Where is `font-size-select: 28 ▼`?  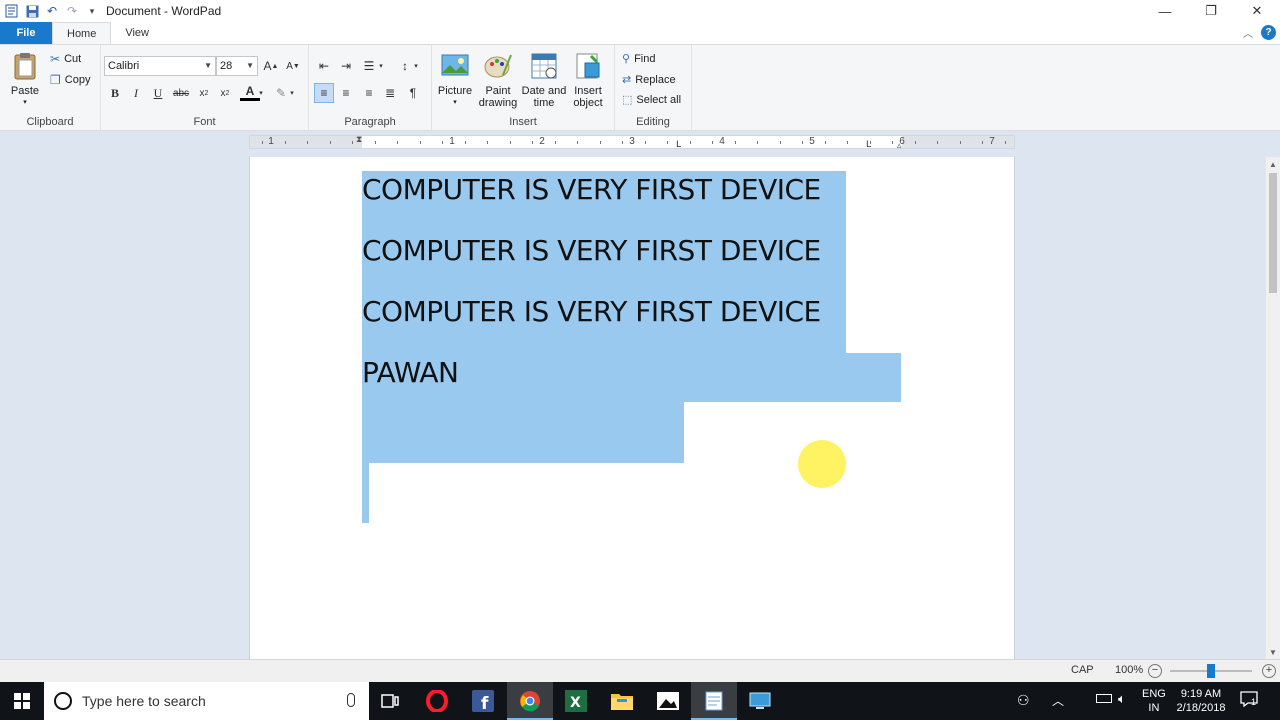
font-size-select: 28 ▼ is located at coordinates (237, 66).